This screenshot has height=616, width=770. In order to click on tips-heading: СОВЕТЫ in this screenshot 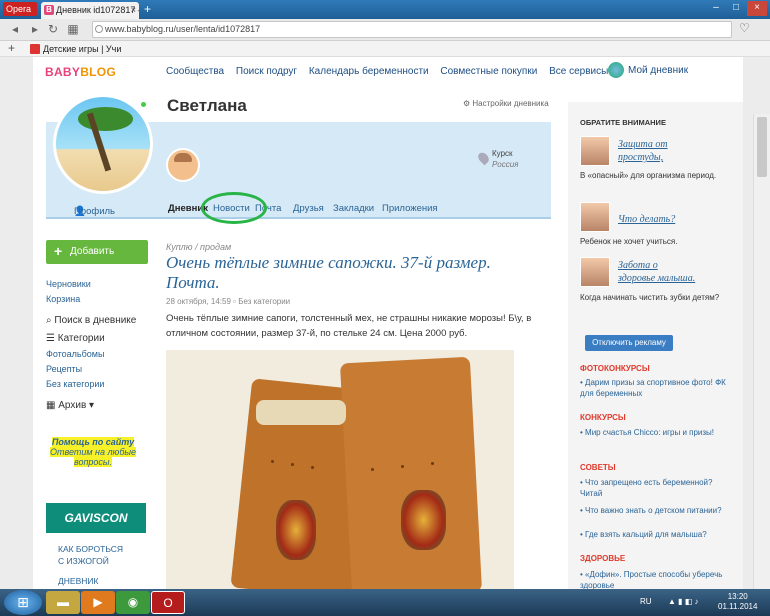, I will do `click(598, 467)`.